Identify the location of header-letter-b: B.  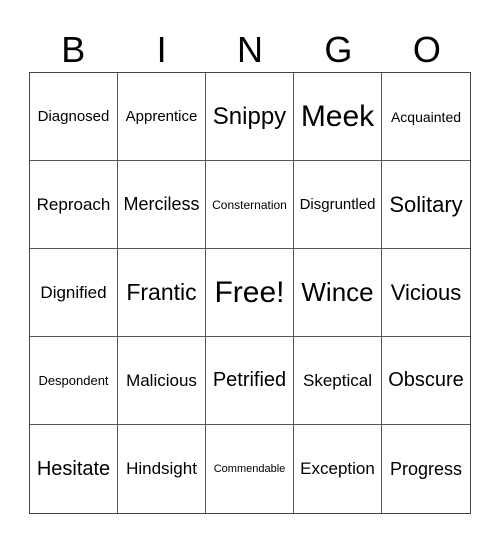
(73, 49).